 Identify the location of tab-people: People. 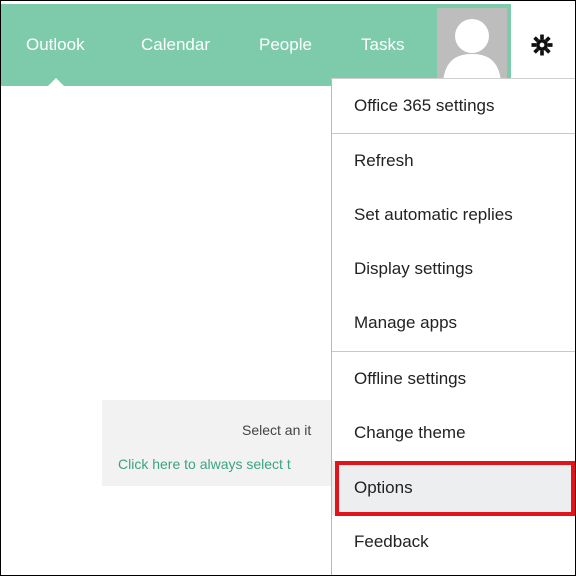
(285, 45).